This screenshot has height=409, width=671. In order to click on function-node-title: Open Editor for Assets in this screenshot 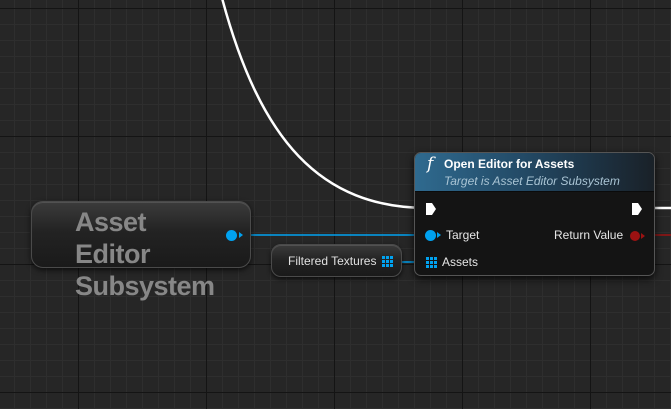, I will do `click(509, 164)`.